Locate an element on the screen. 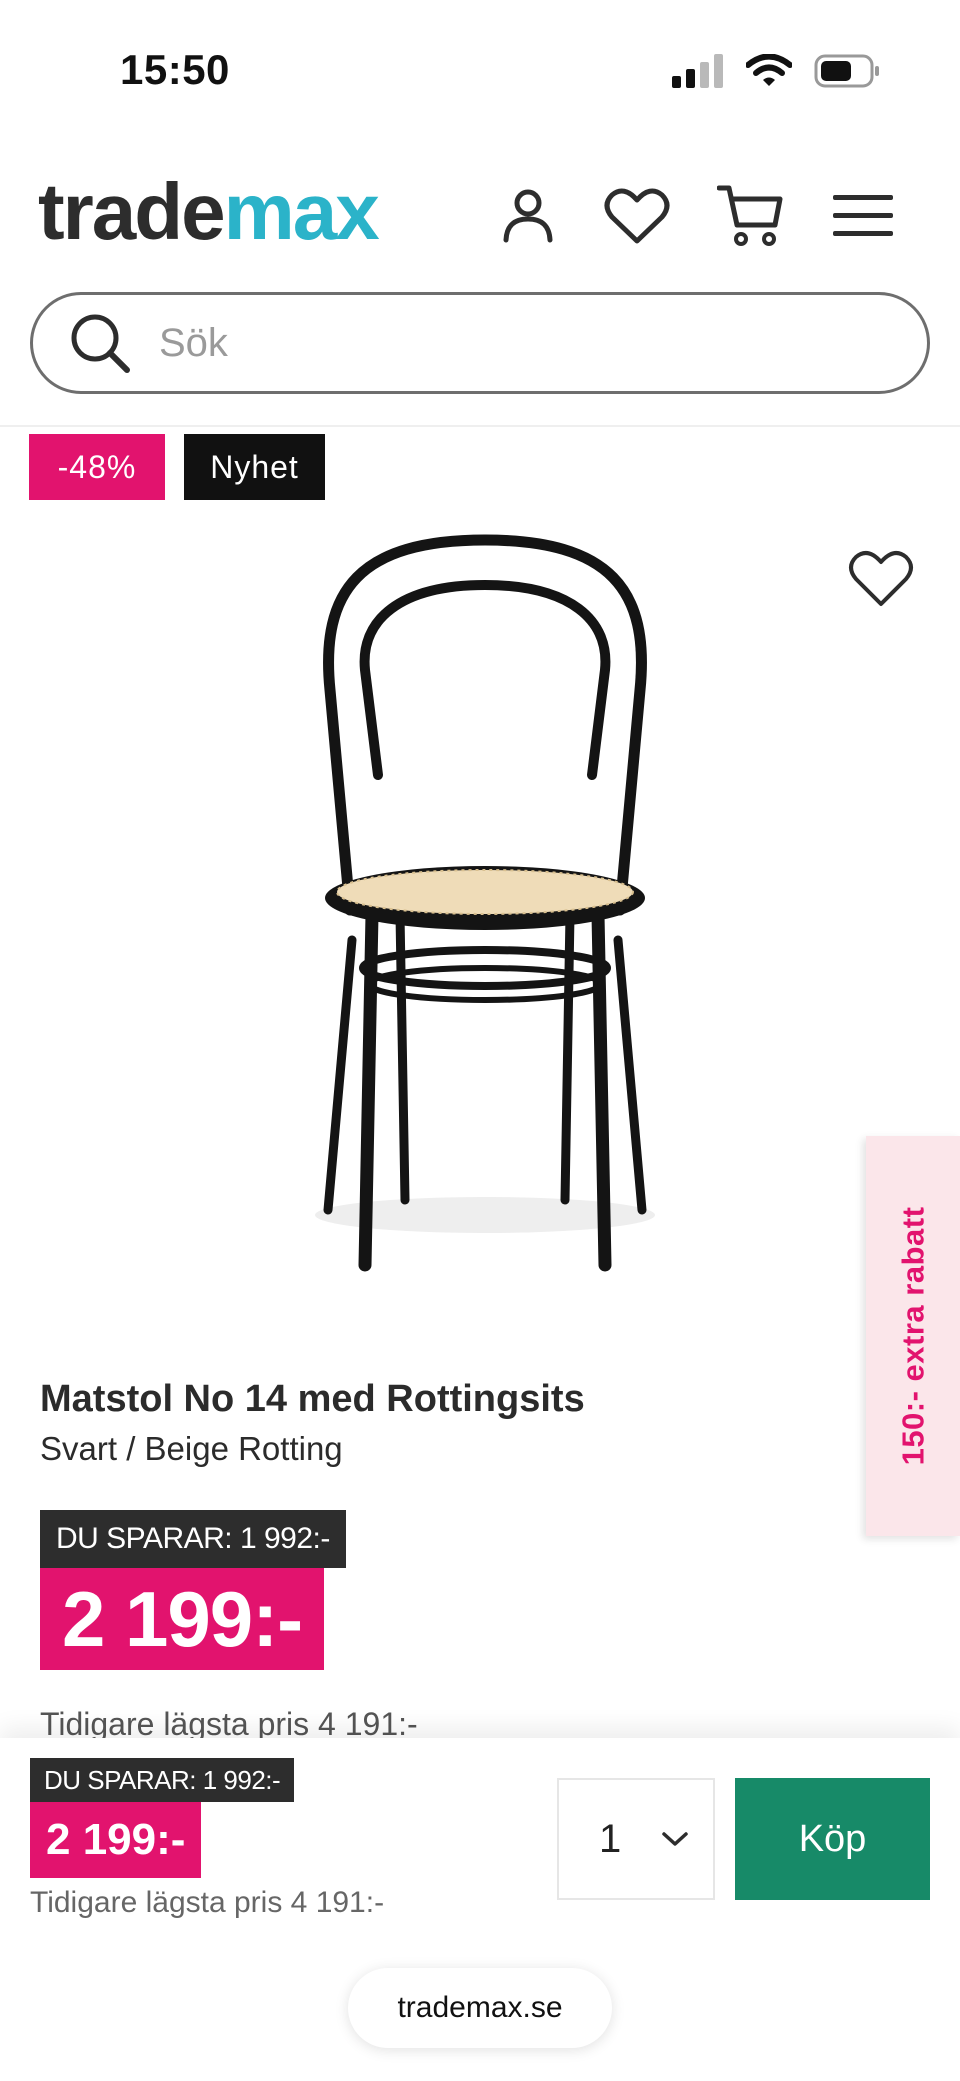  cart-icon is located at coordinates (750, 216).